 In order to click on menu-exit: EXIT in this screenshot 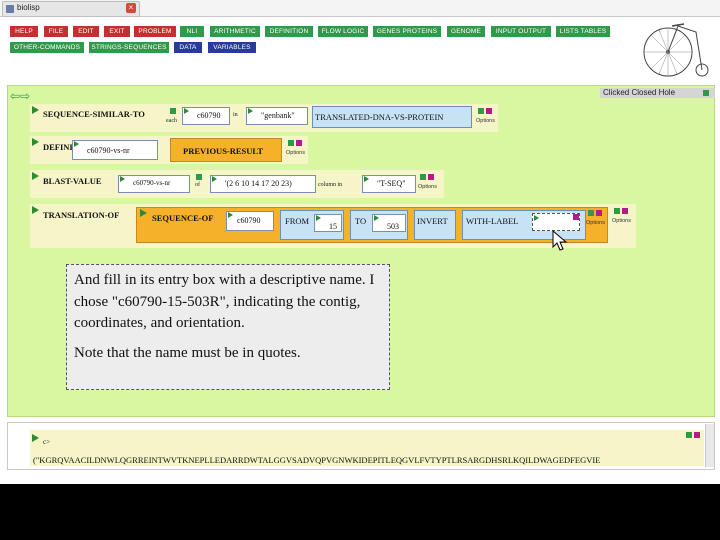, I will do `click(117, 31)`.